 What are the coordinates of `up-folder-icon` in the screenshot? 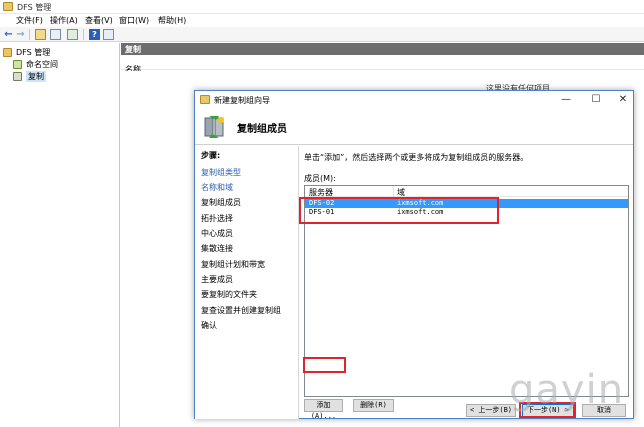 It's located at (40, 34).